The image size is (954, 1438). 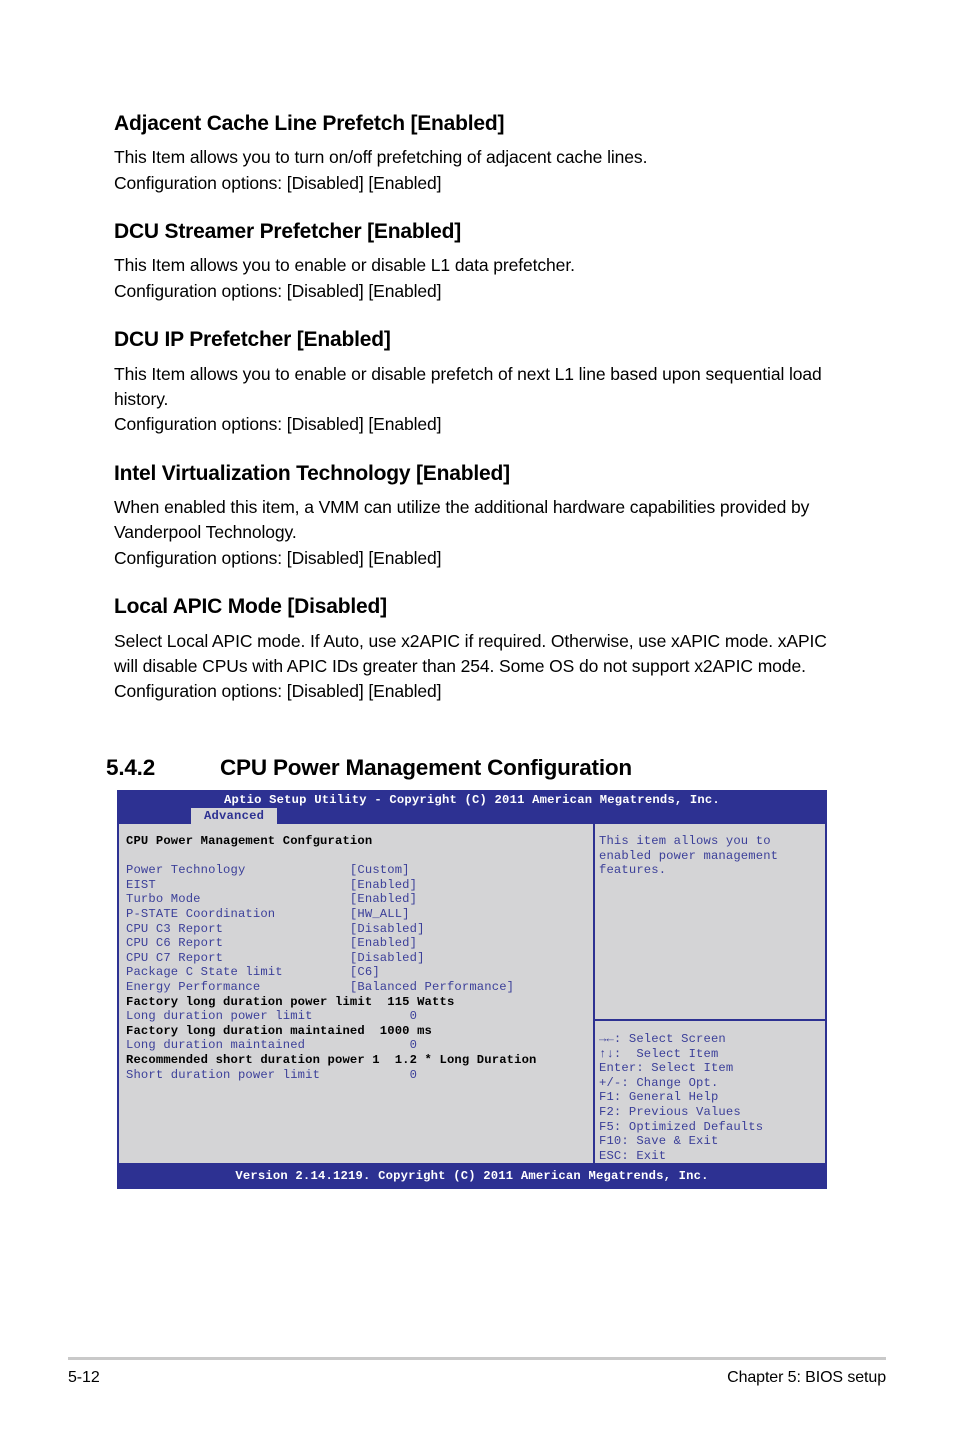 I want to click on section-heading-5-4-2: 5.4.2 CPU Power Management Configuration, so click(x=486, y=768).